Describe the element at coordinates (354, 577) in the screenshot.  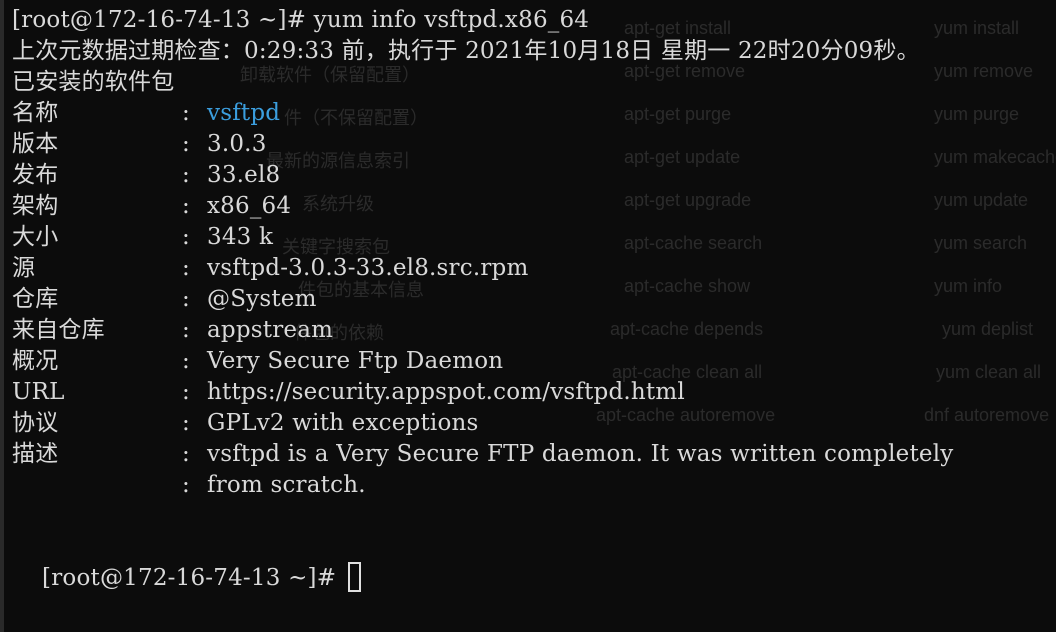
I see `text-cursor` at that location.